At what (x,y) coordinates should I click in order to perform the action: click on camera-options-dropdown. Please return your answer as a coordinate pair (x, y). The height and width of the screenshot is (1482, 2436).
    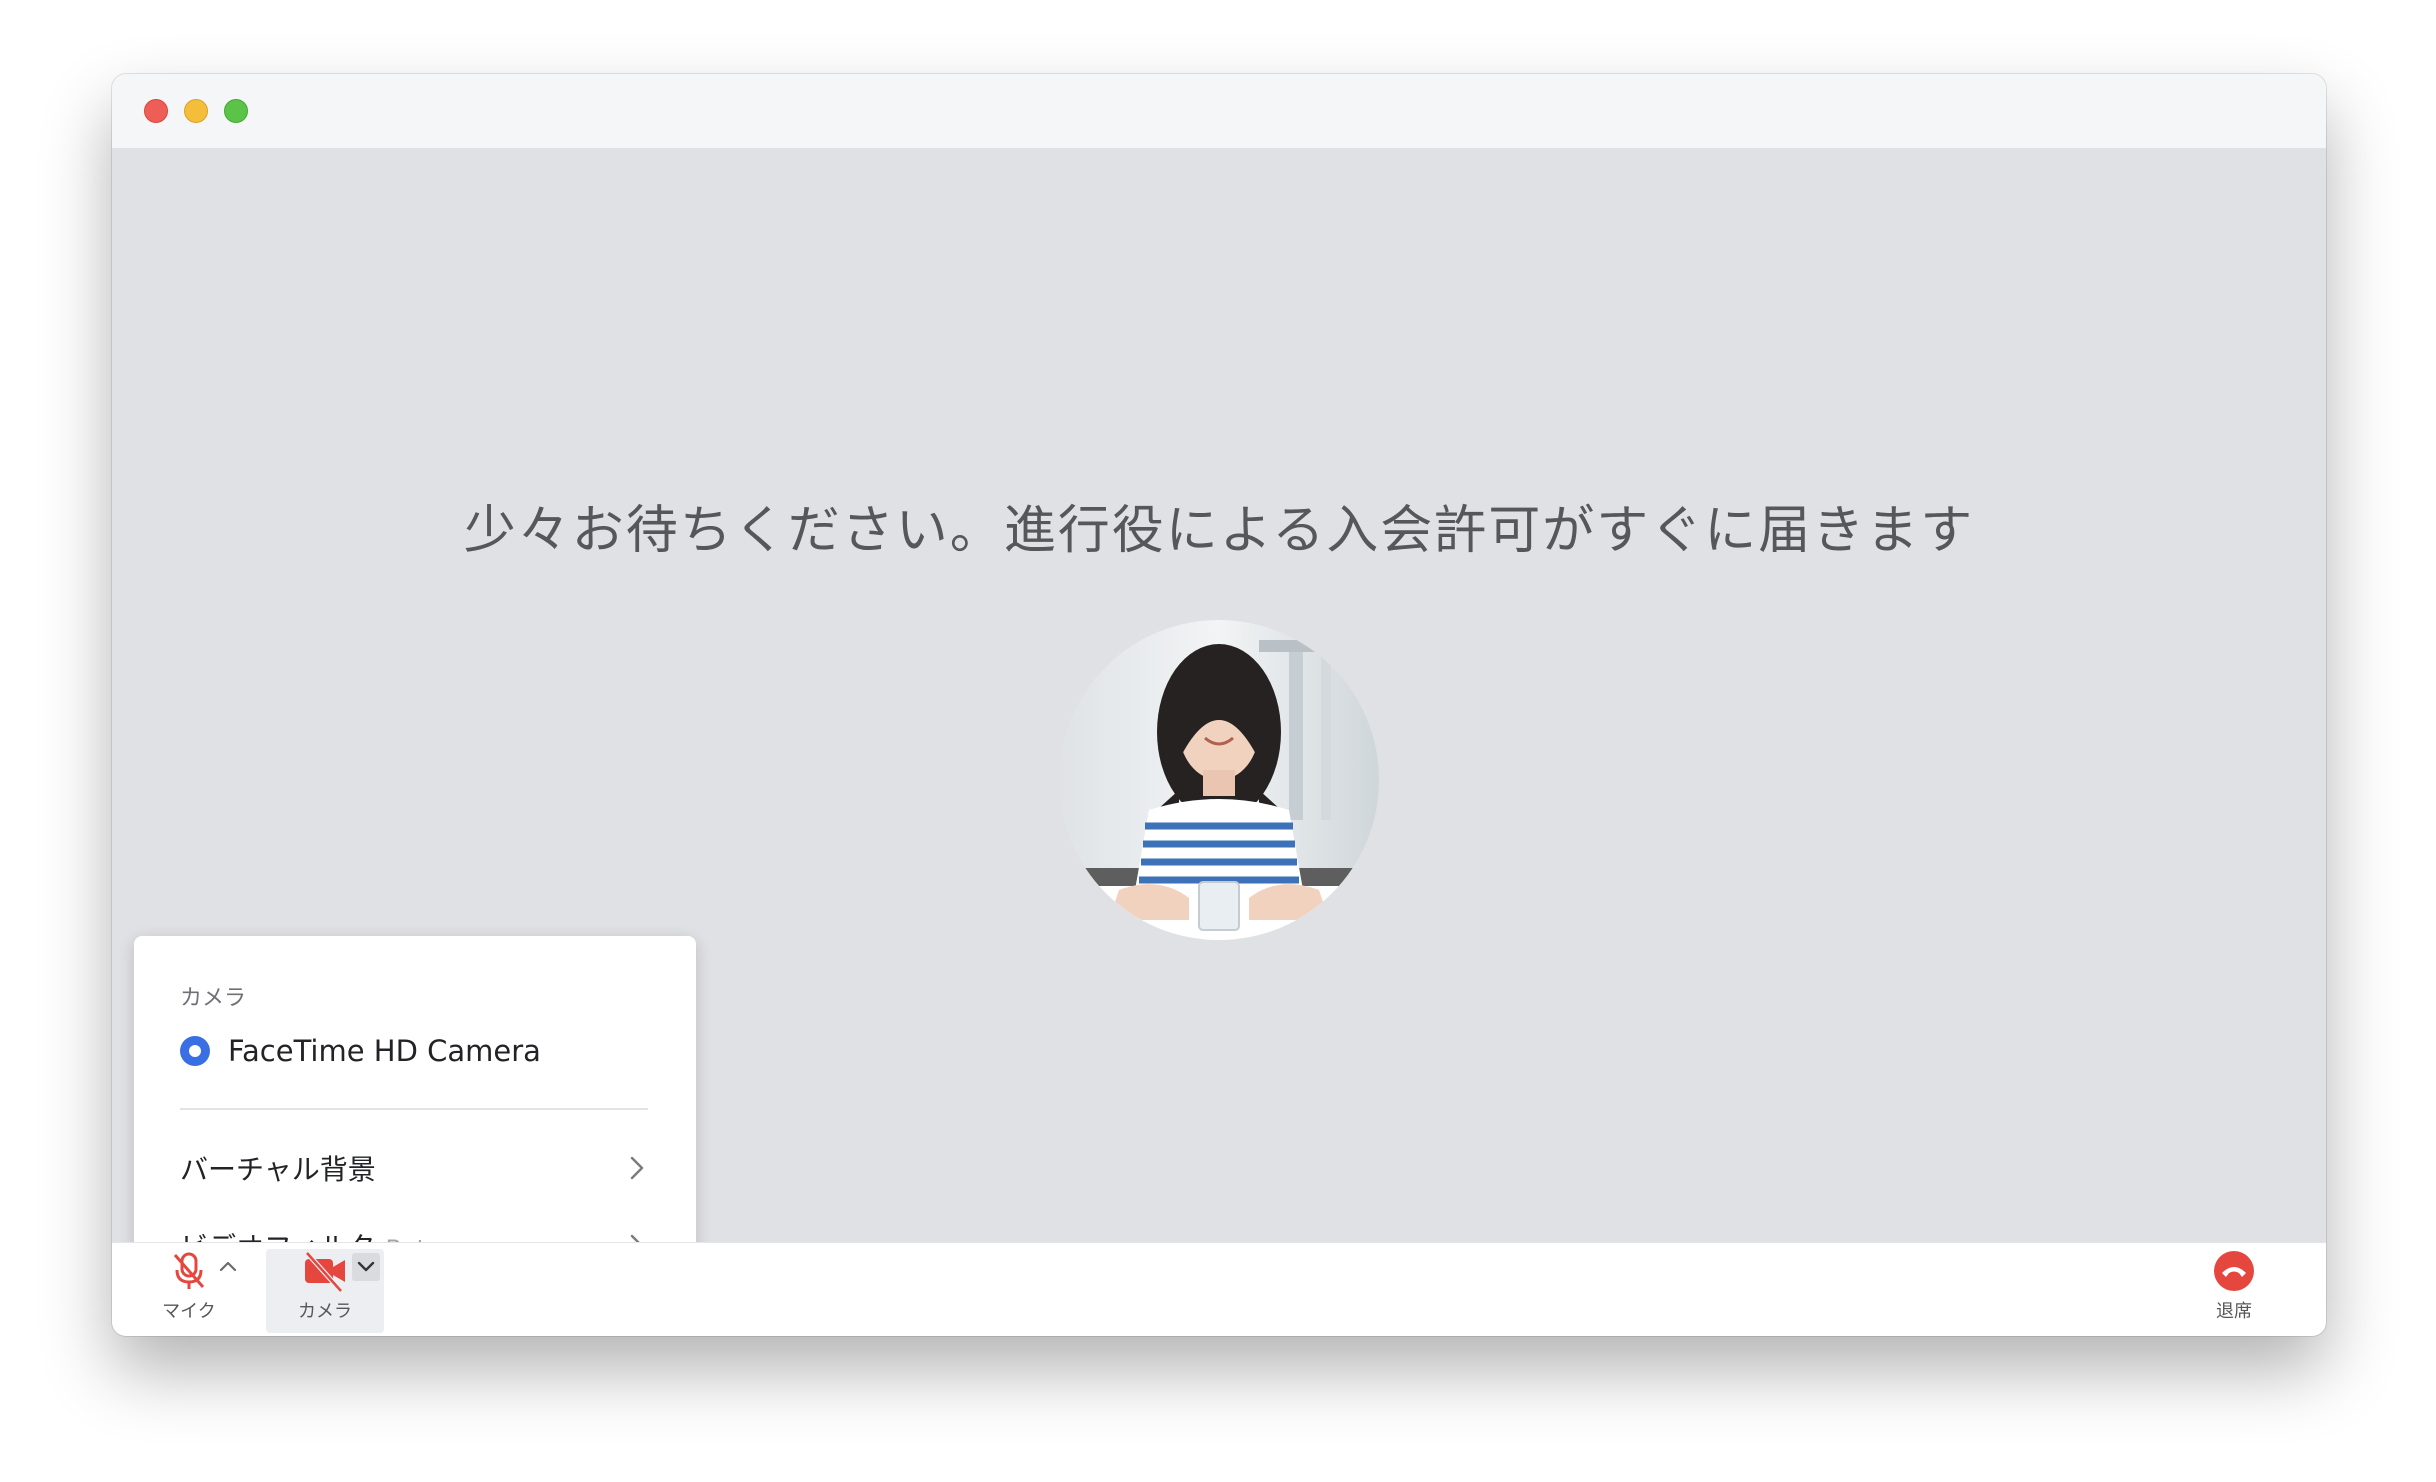
    Looking at the image, I should click on (366, 1267).